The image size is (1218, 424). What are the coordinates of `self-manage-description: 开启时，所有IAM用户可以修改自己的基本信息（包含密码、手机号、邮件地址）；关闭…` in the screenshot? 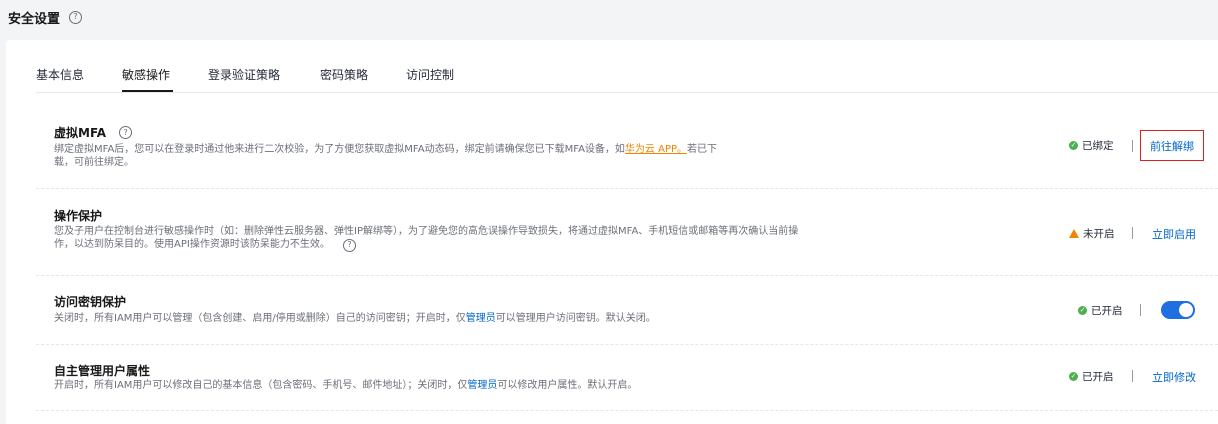 It's located at (504, 385).